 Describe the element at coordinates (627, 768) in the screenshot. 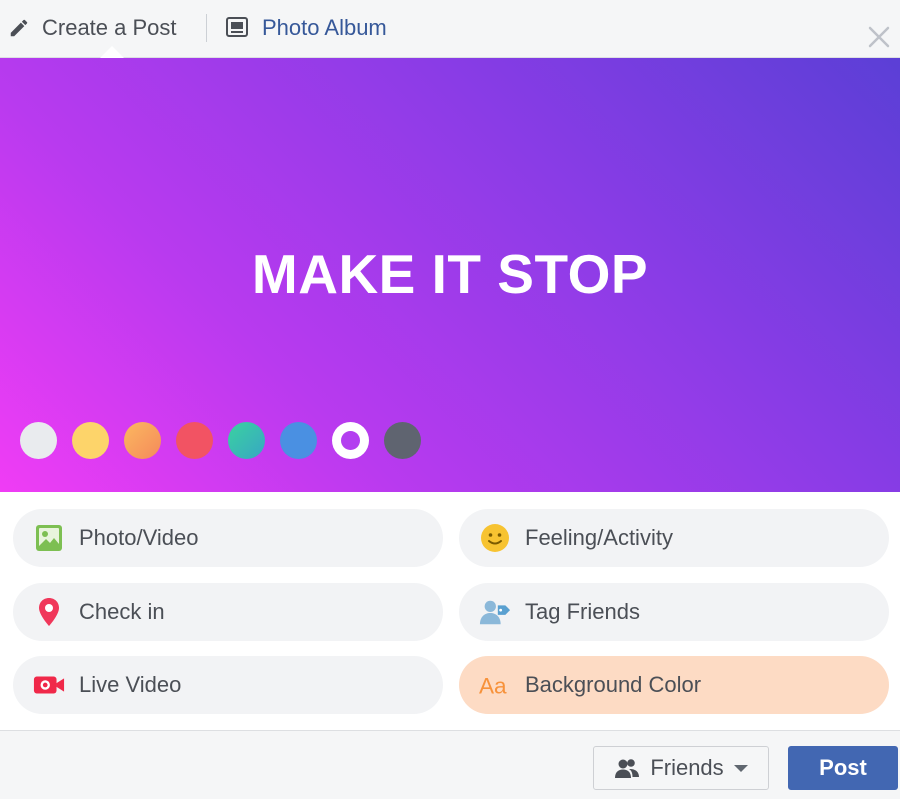

I see `friends-icon` at that location.